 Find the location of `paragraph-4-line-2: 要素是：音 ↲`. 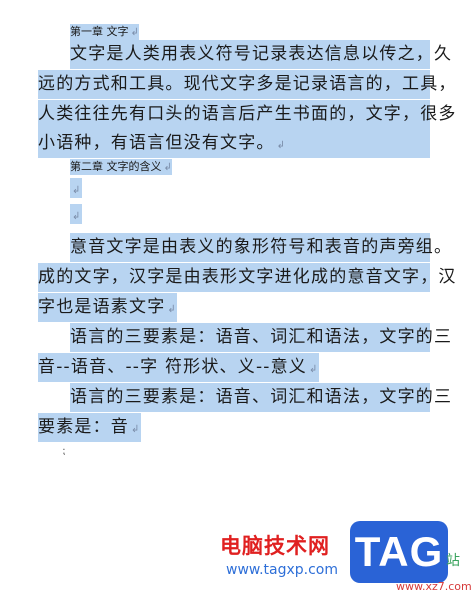

paragraph-4-line-2: 要素是：音 ↲ is located at coordinates (89, 427).